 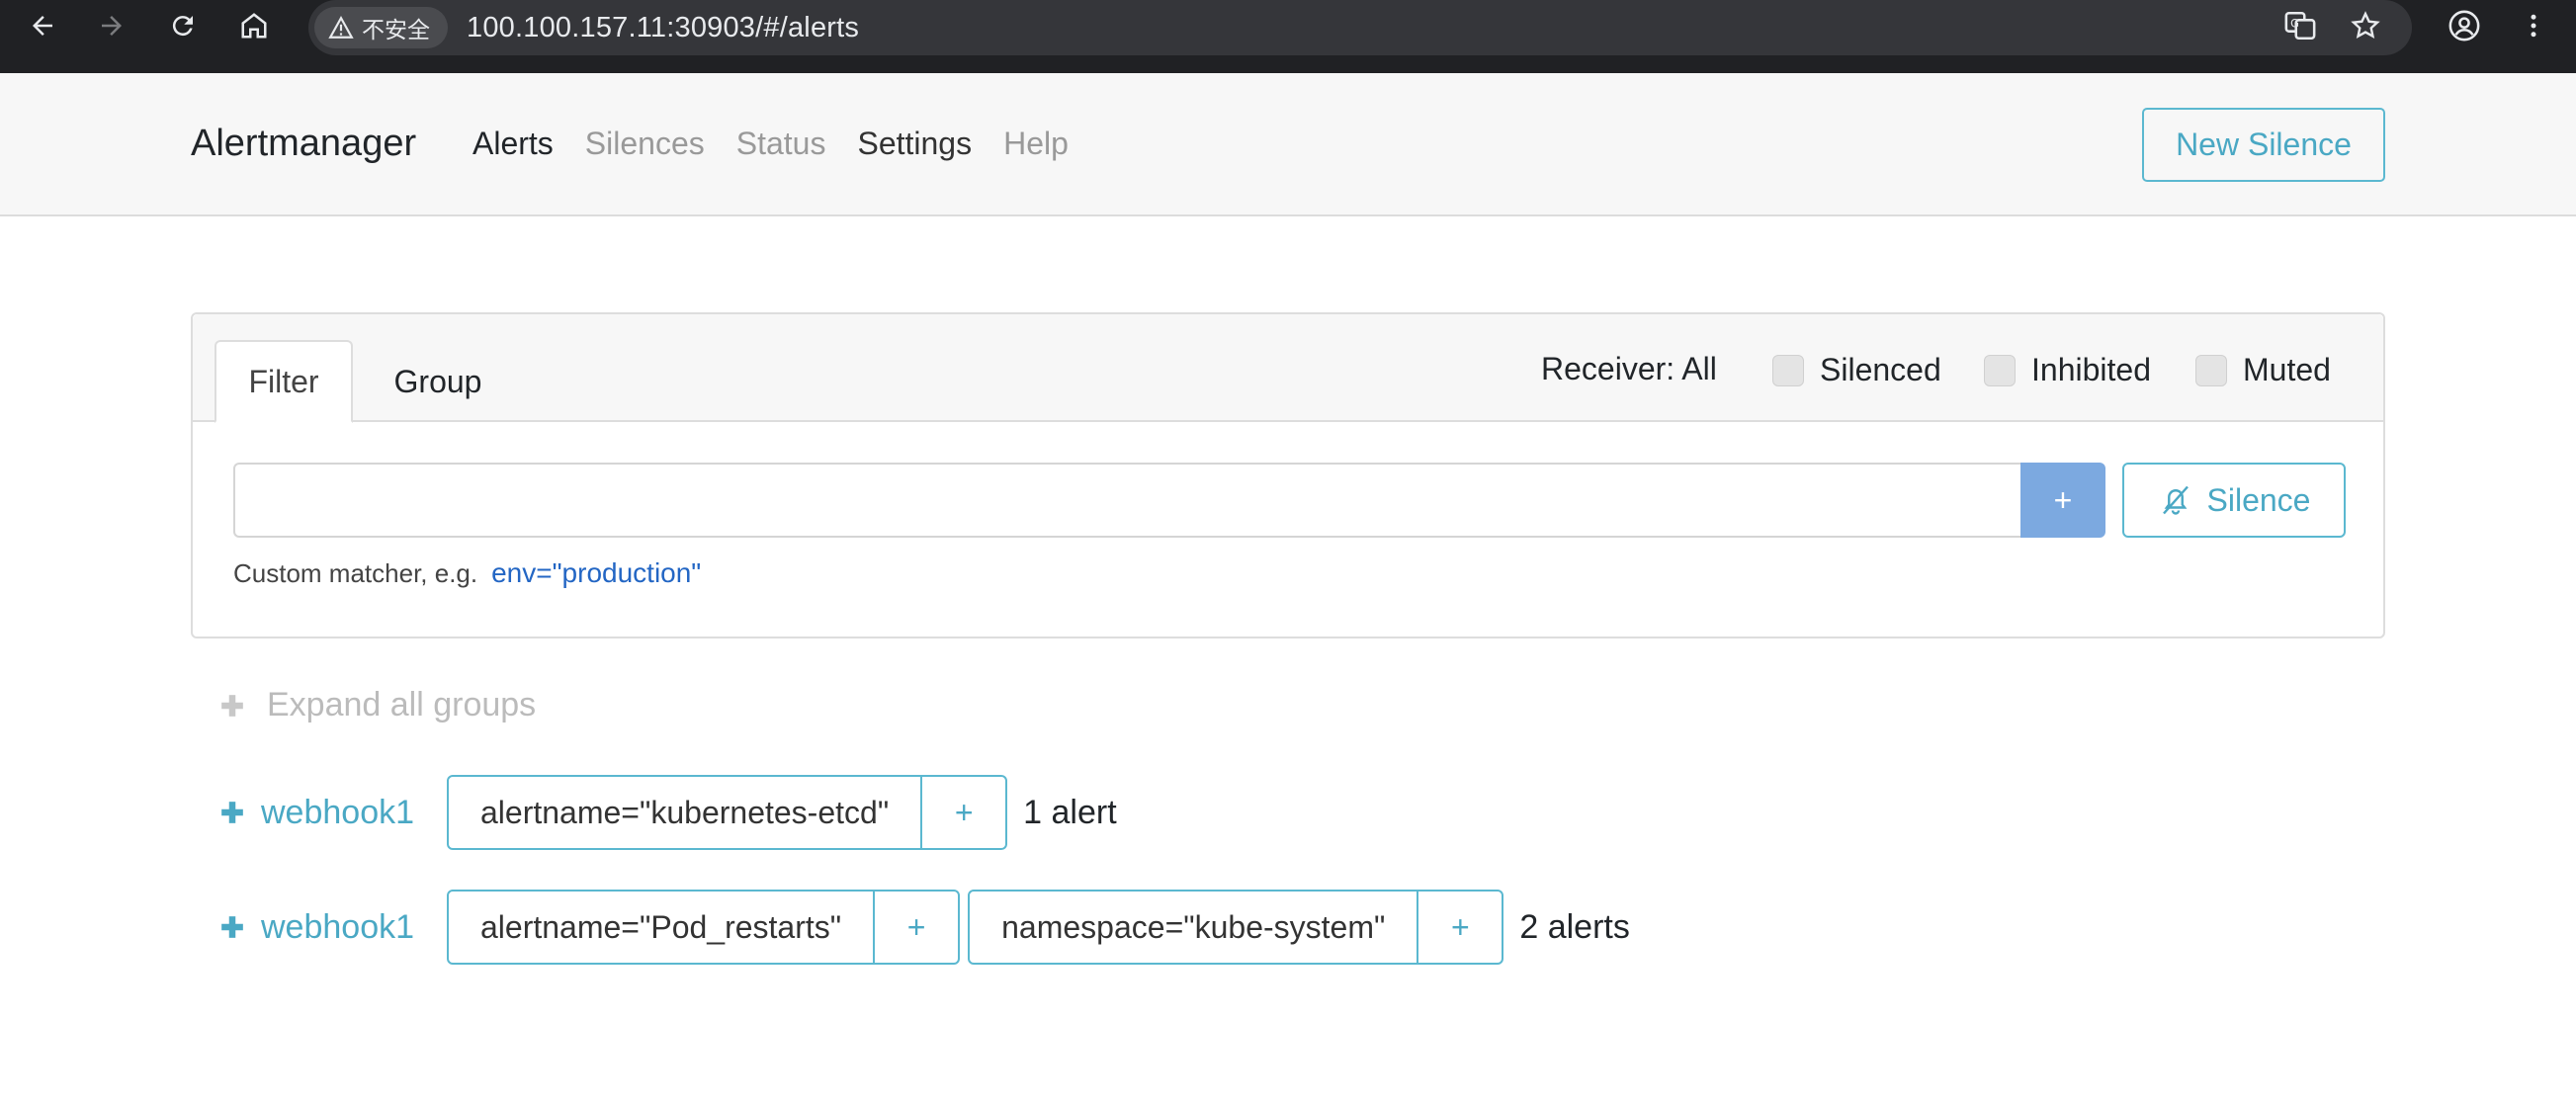 I want to click on checkbox-label: Inhibited, so click(x=2091, y=369).